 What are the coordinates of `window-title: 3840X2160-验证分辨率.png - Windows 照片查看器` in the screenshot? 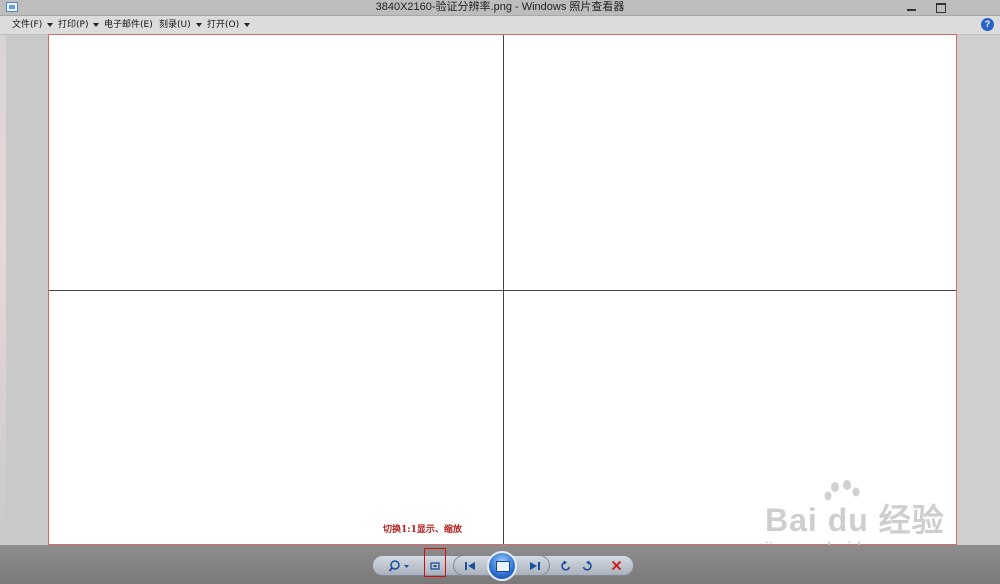 It's located at (500, 7).